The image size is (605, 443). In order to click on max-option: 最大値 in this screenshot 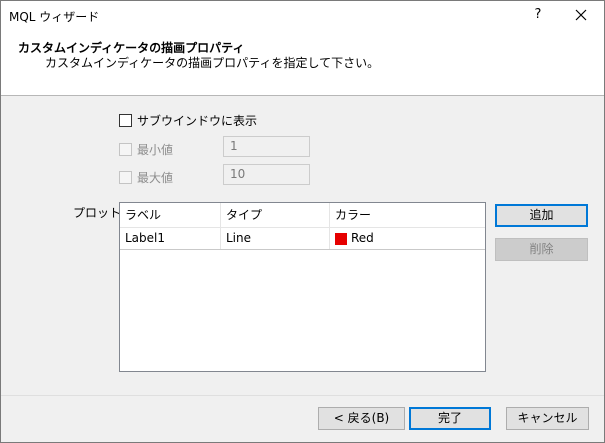, I will do `click(146, 177)`.